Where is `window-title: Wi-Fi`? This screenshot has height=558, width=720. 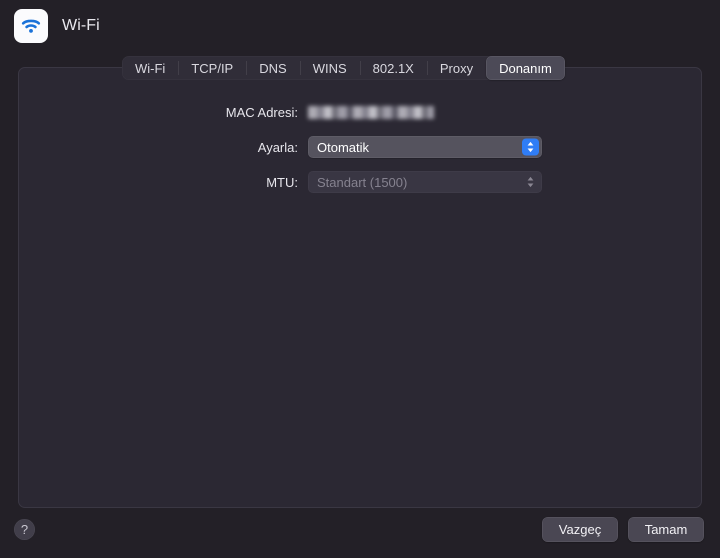
window-title: Wi-Fi is located at coordinates (81, 25).